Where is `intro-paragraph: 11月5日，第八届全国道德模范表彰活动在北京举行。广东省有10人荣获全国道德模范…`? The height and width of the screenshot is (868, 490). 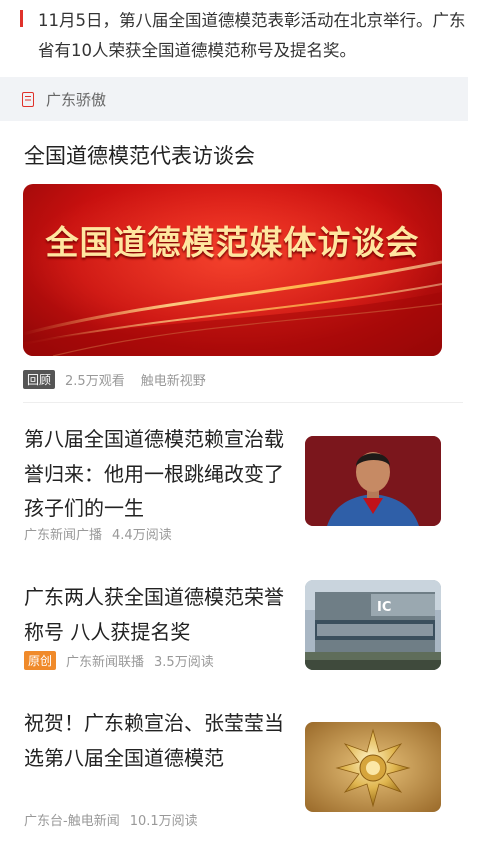 intro-paragraph: 11月5日，第八届全国道德模范表彰活动在北京举行。广东省有10人荣获全国道德模范… is located at coordinates (245, 37).